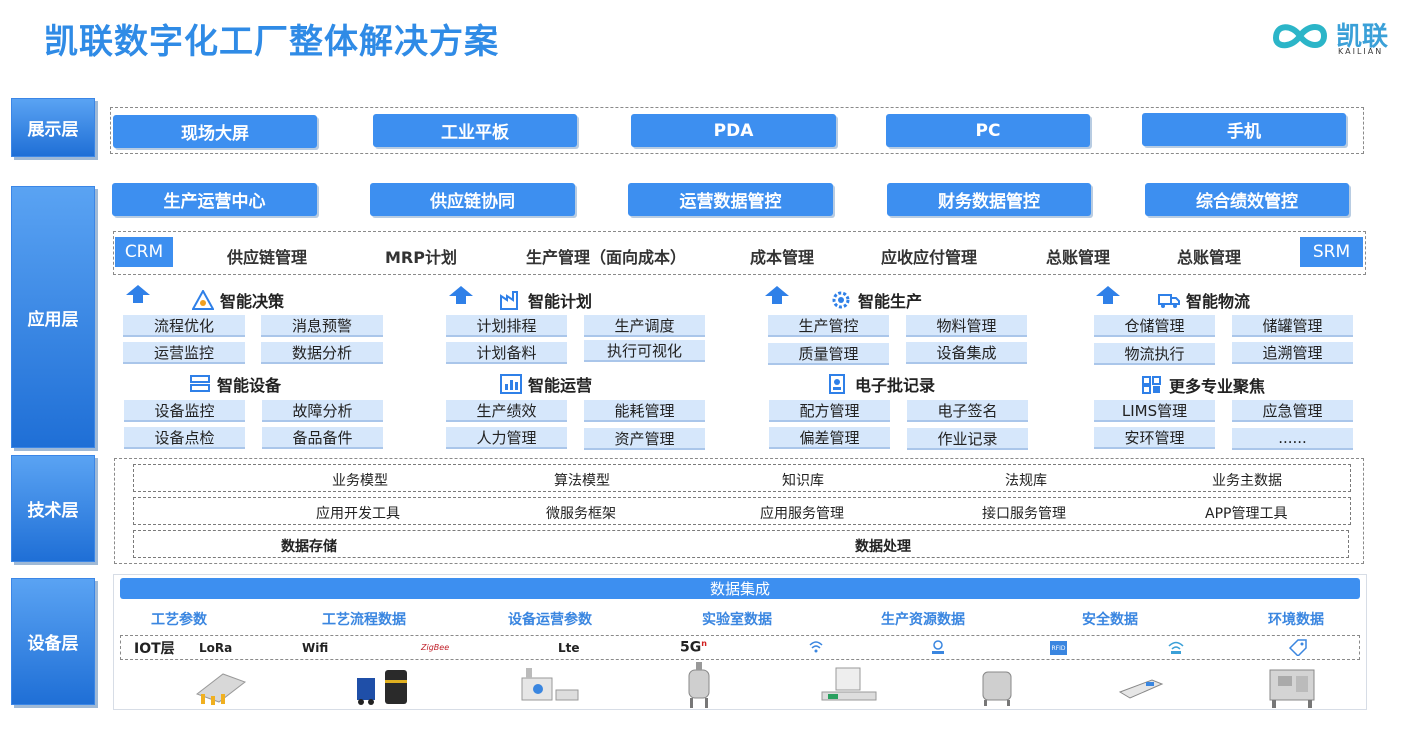  I want to click on module-item: 电子签名, so click(967, 411).